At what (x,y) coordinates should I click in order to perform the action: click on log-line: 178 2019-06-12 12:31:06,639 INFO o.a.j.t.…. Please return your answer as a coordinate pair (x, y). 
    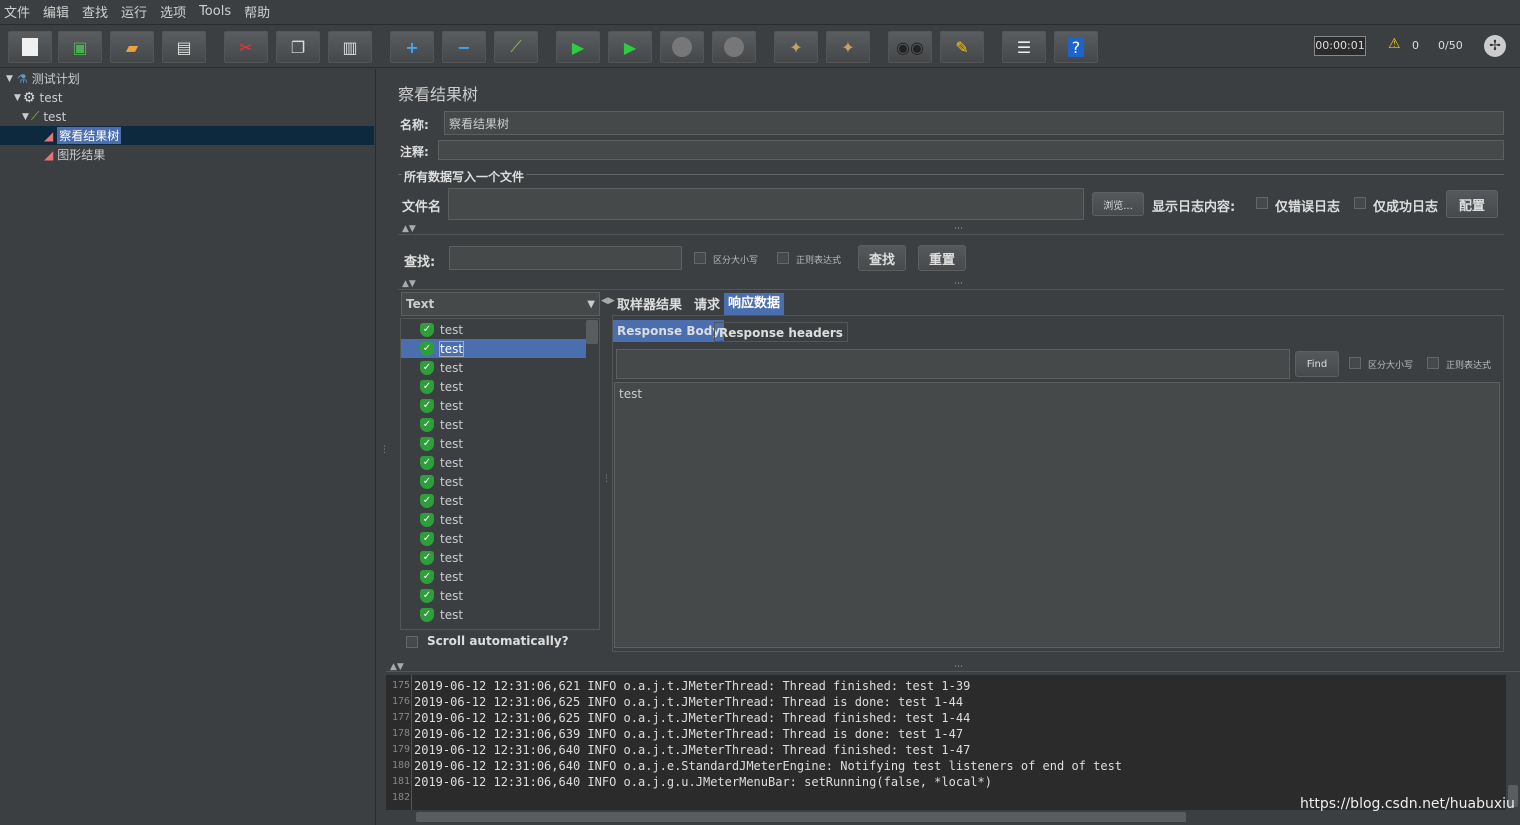
    Looking at the image, I should click on (674, 734).